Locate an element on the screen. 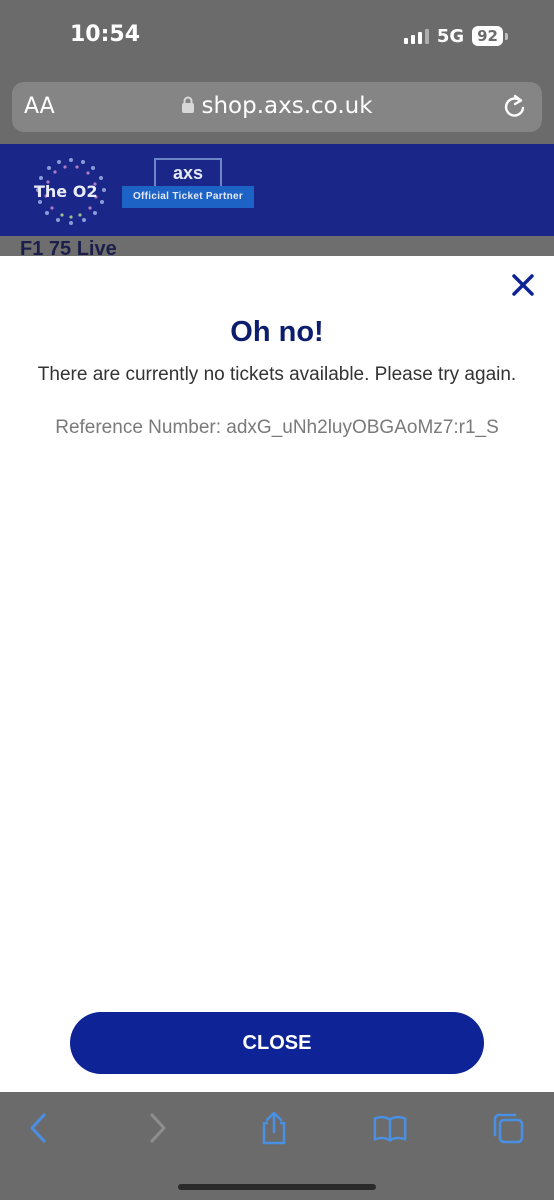 The width and height of the screenshot is (554, 1200). event-title-behind: F1 75 Live is located at coordinates (277, 246).